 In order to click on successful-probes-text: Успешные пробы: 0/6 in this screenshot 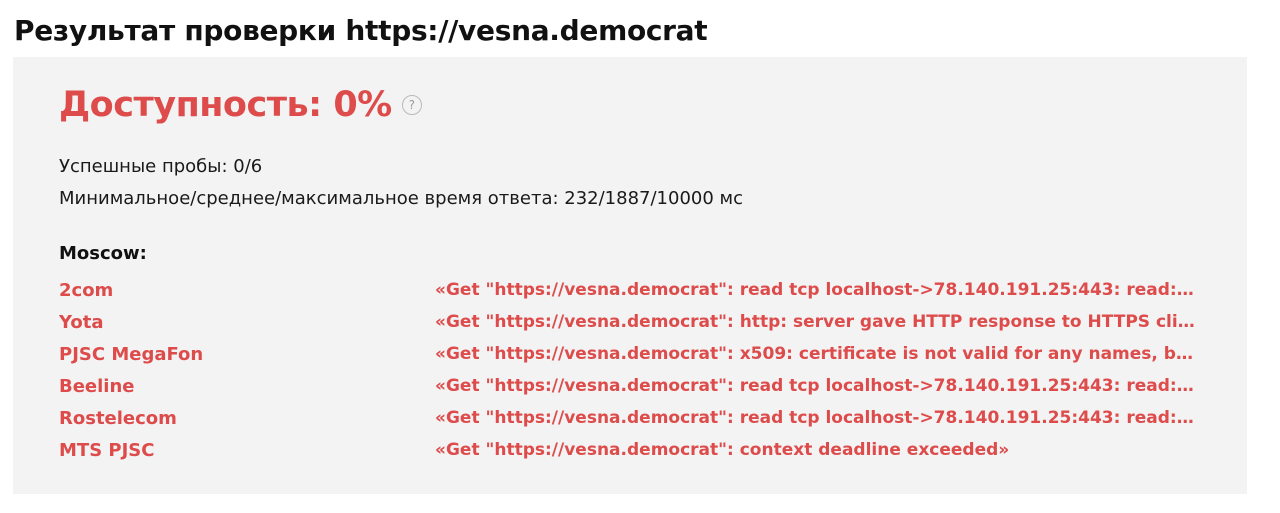, I will do `click(161, 166)`.